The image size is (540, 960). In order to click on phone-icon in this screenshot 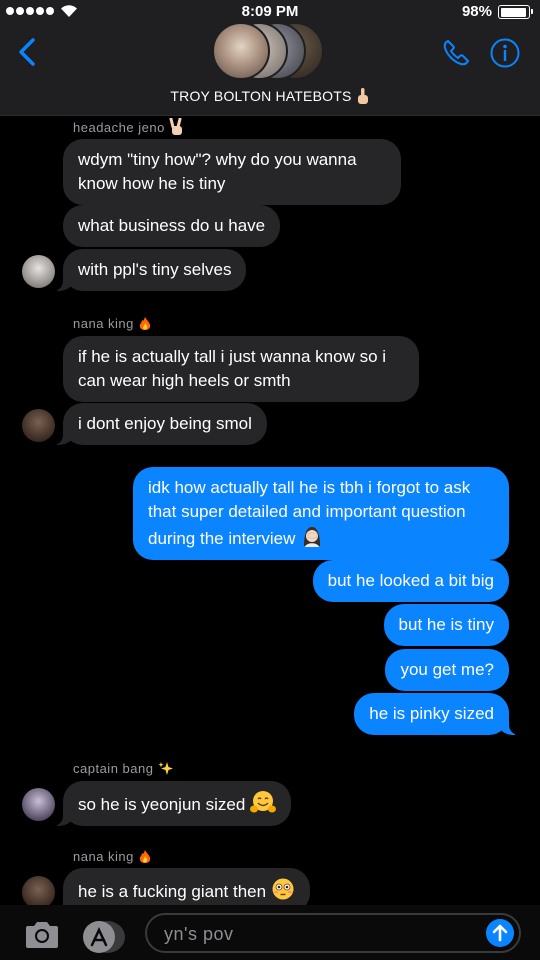, I will do `click(456, 53)`.